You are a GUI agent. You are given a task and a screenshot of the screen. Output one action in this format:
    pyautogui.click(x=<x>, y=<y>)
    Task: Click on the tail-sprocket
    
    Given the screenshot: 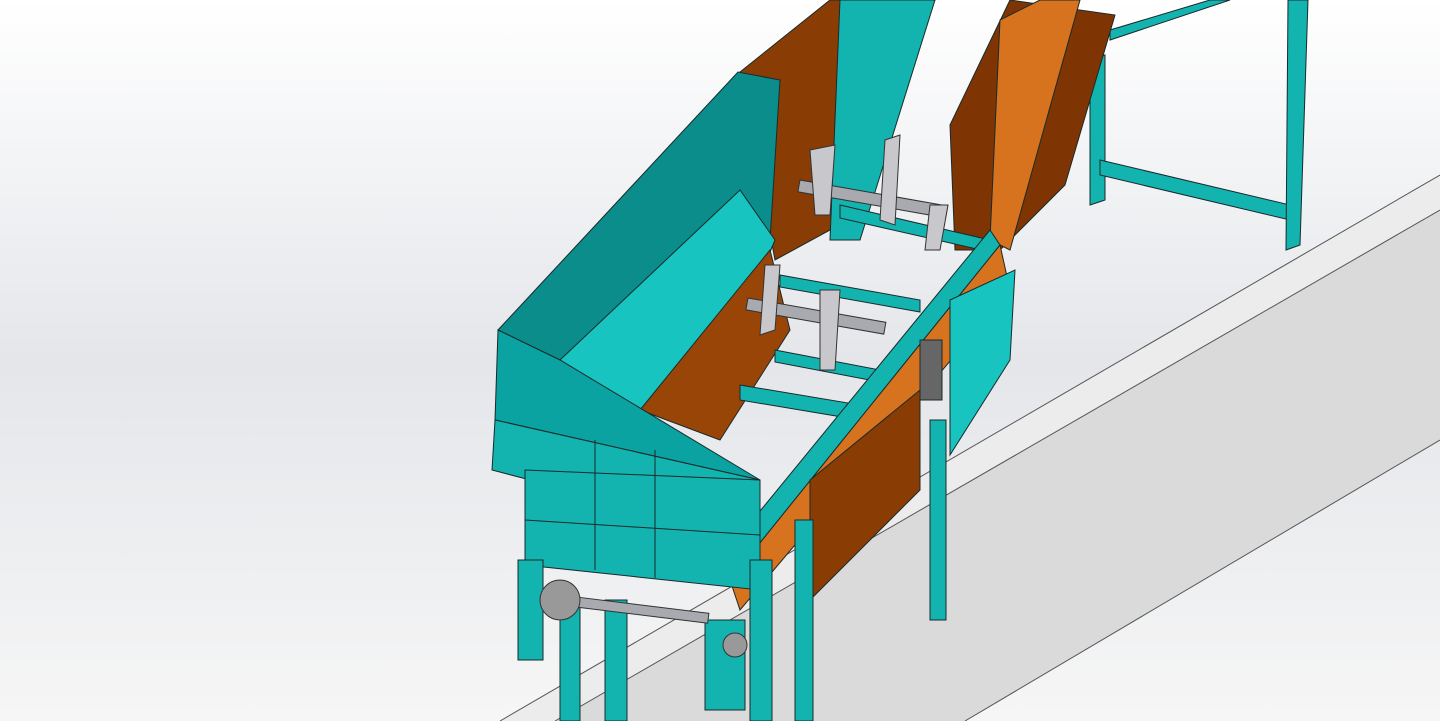 What is the action you would take?
    pyautogui.click(x=735, y=645)
    